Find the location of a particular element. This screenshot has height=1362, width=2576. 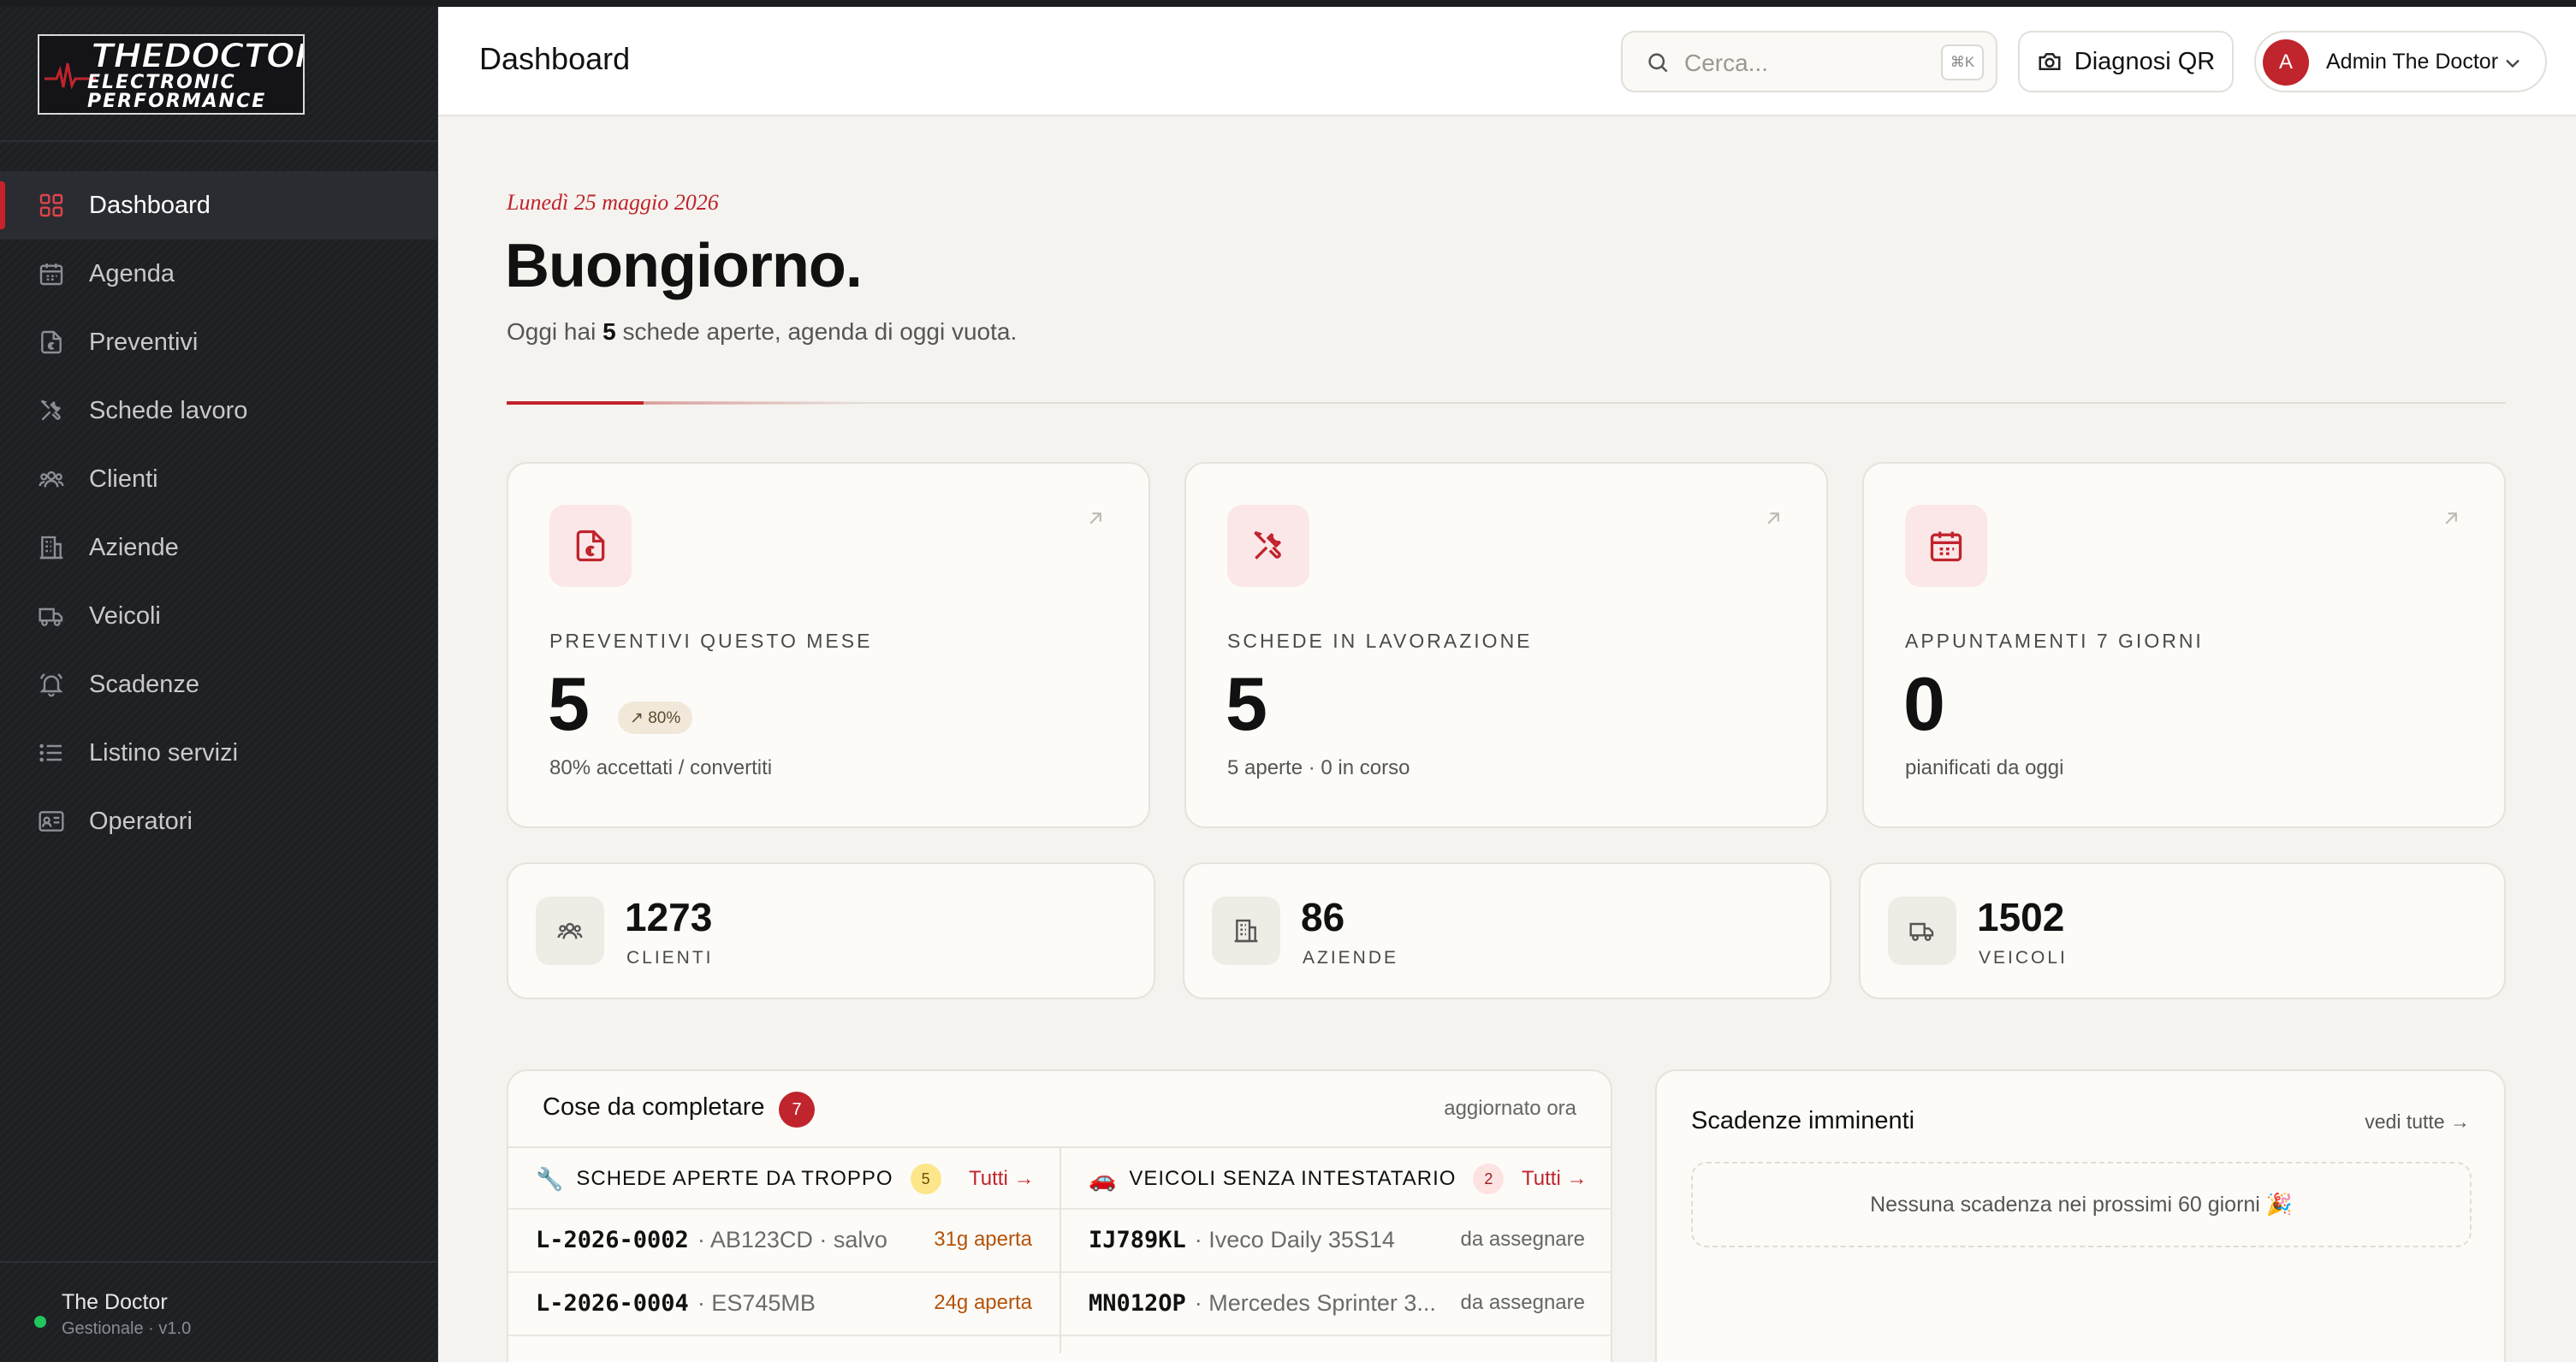

brand-logo: THEDOCTOR ELECTRONIC PERFORMANCE is located at coordinates (171, 74).